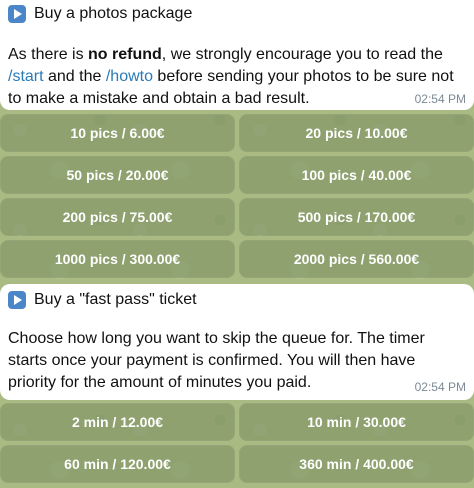 The width and height of the screenshot is (474, 488). What do you see at coordinates (356, 259) in the screenshot?
I see `buy-2000-pics-button: 2000 pics / 560.00€` at bounding box center [356, 259].